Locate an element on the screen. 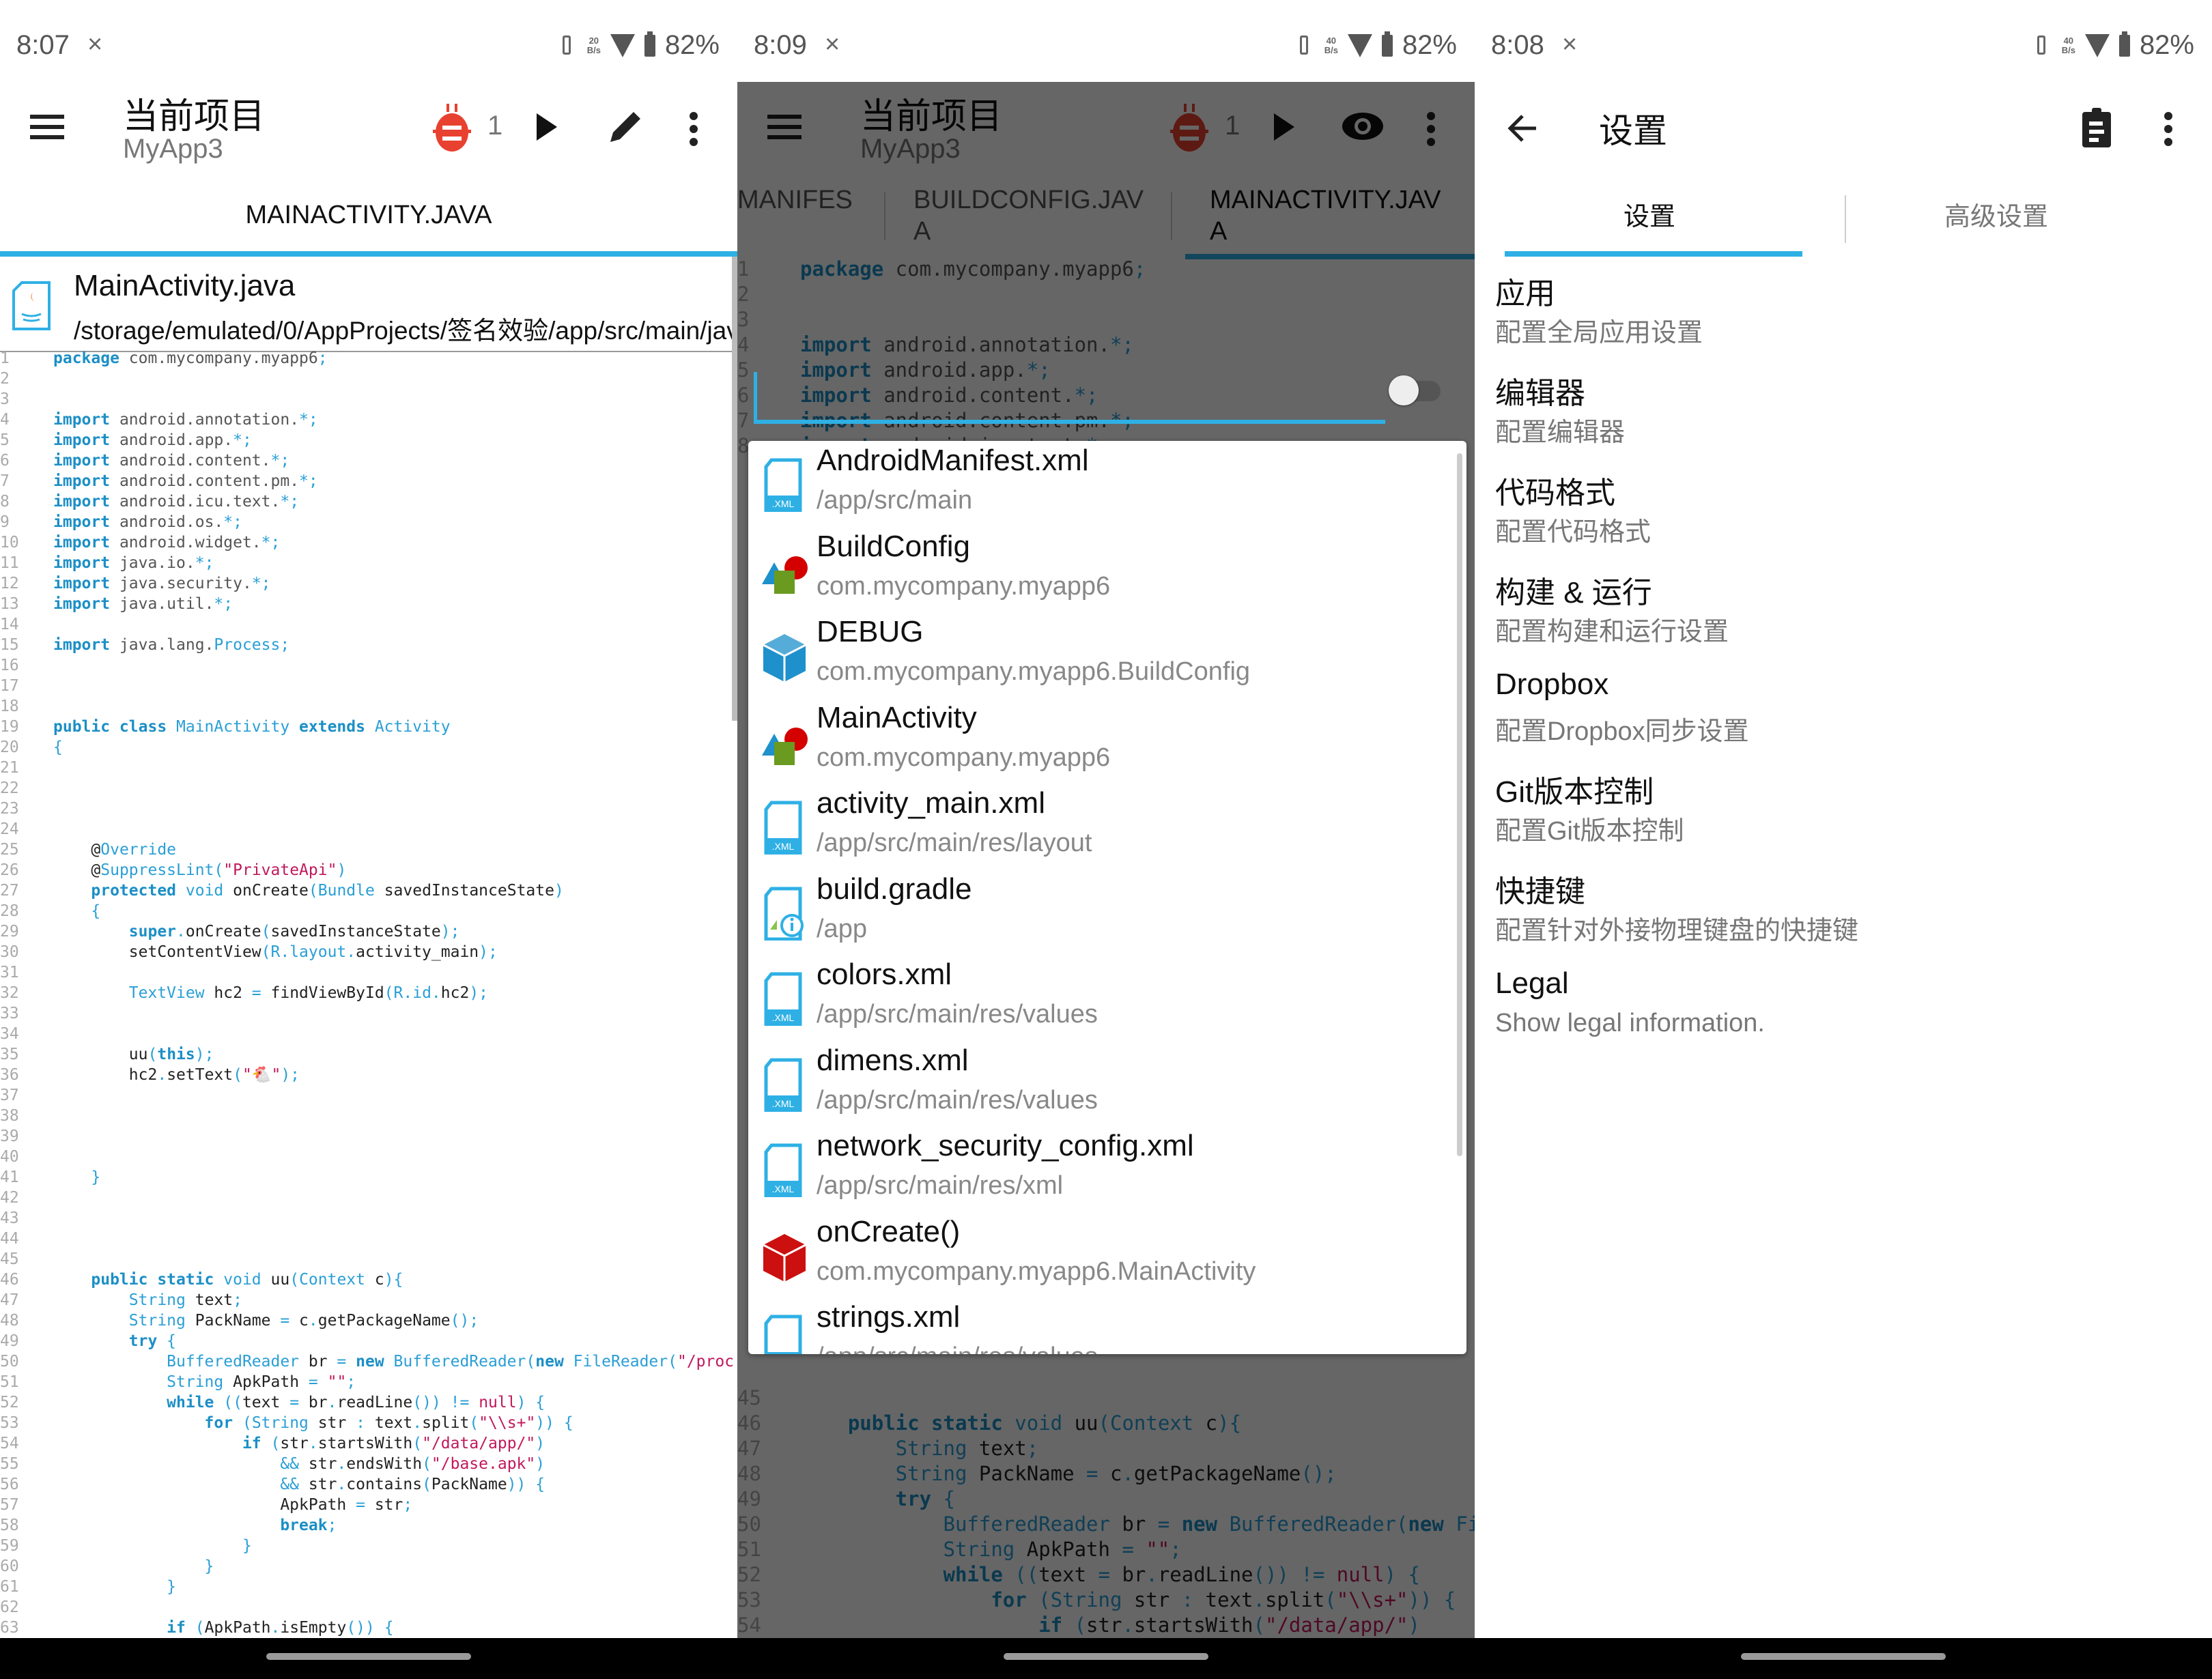 Image resolution: width=2212 pixels, height=1679 pixels. line-content: @Override is located at coordinates (115, 850).